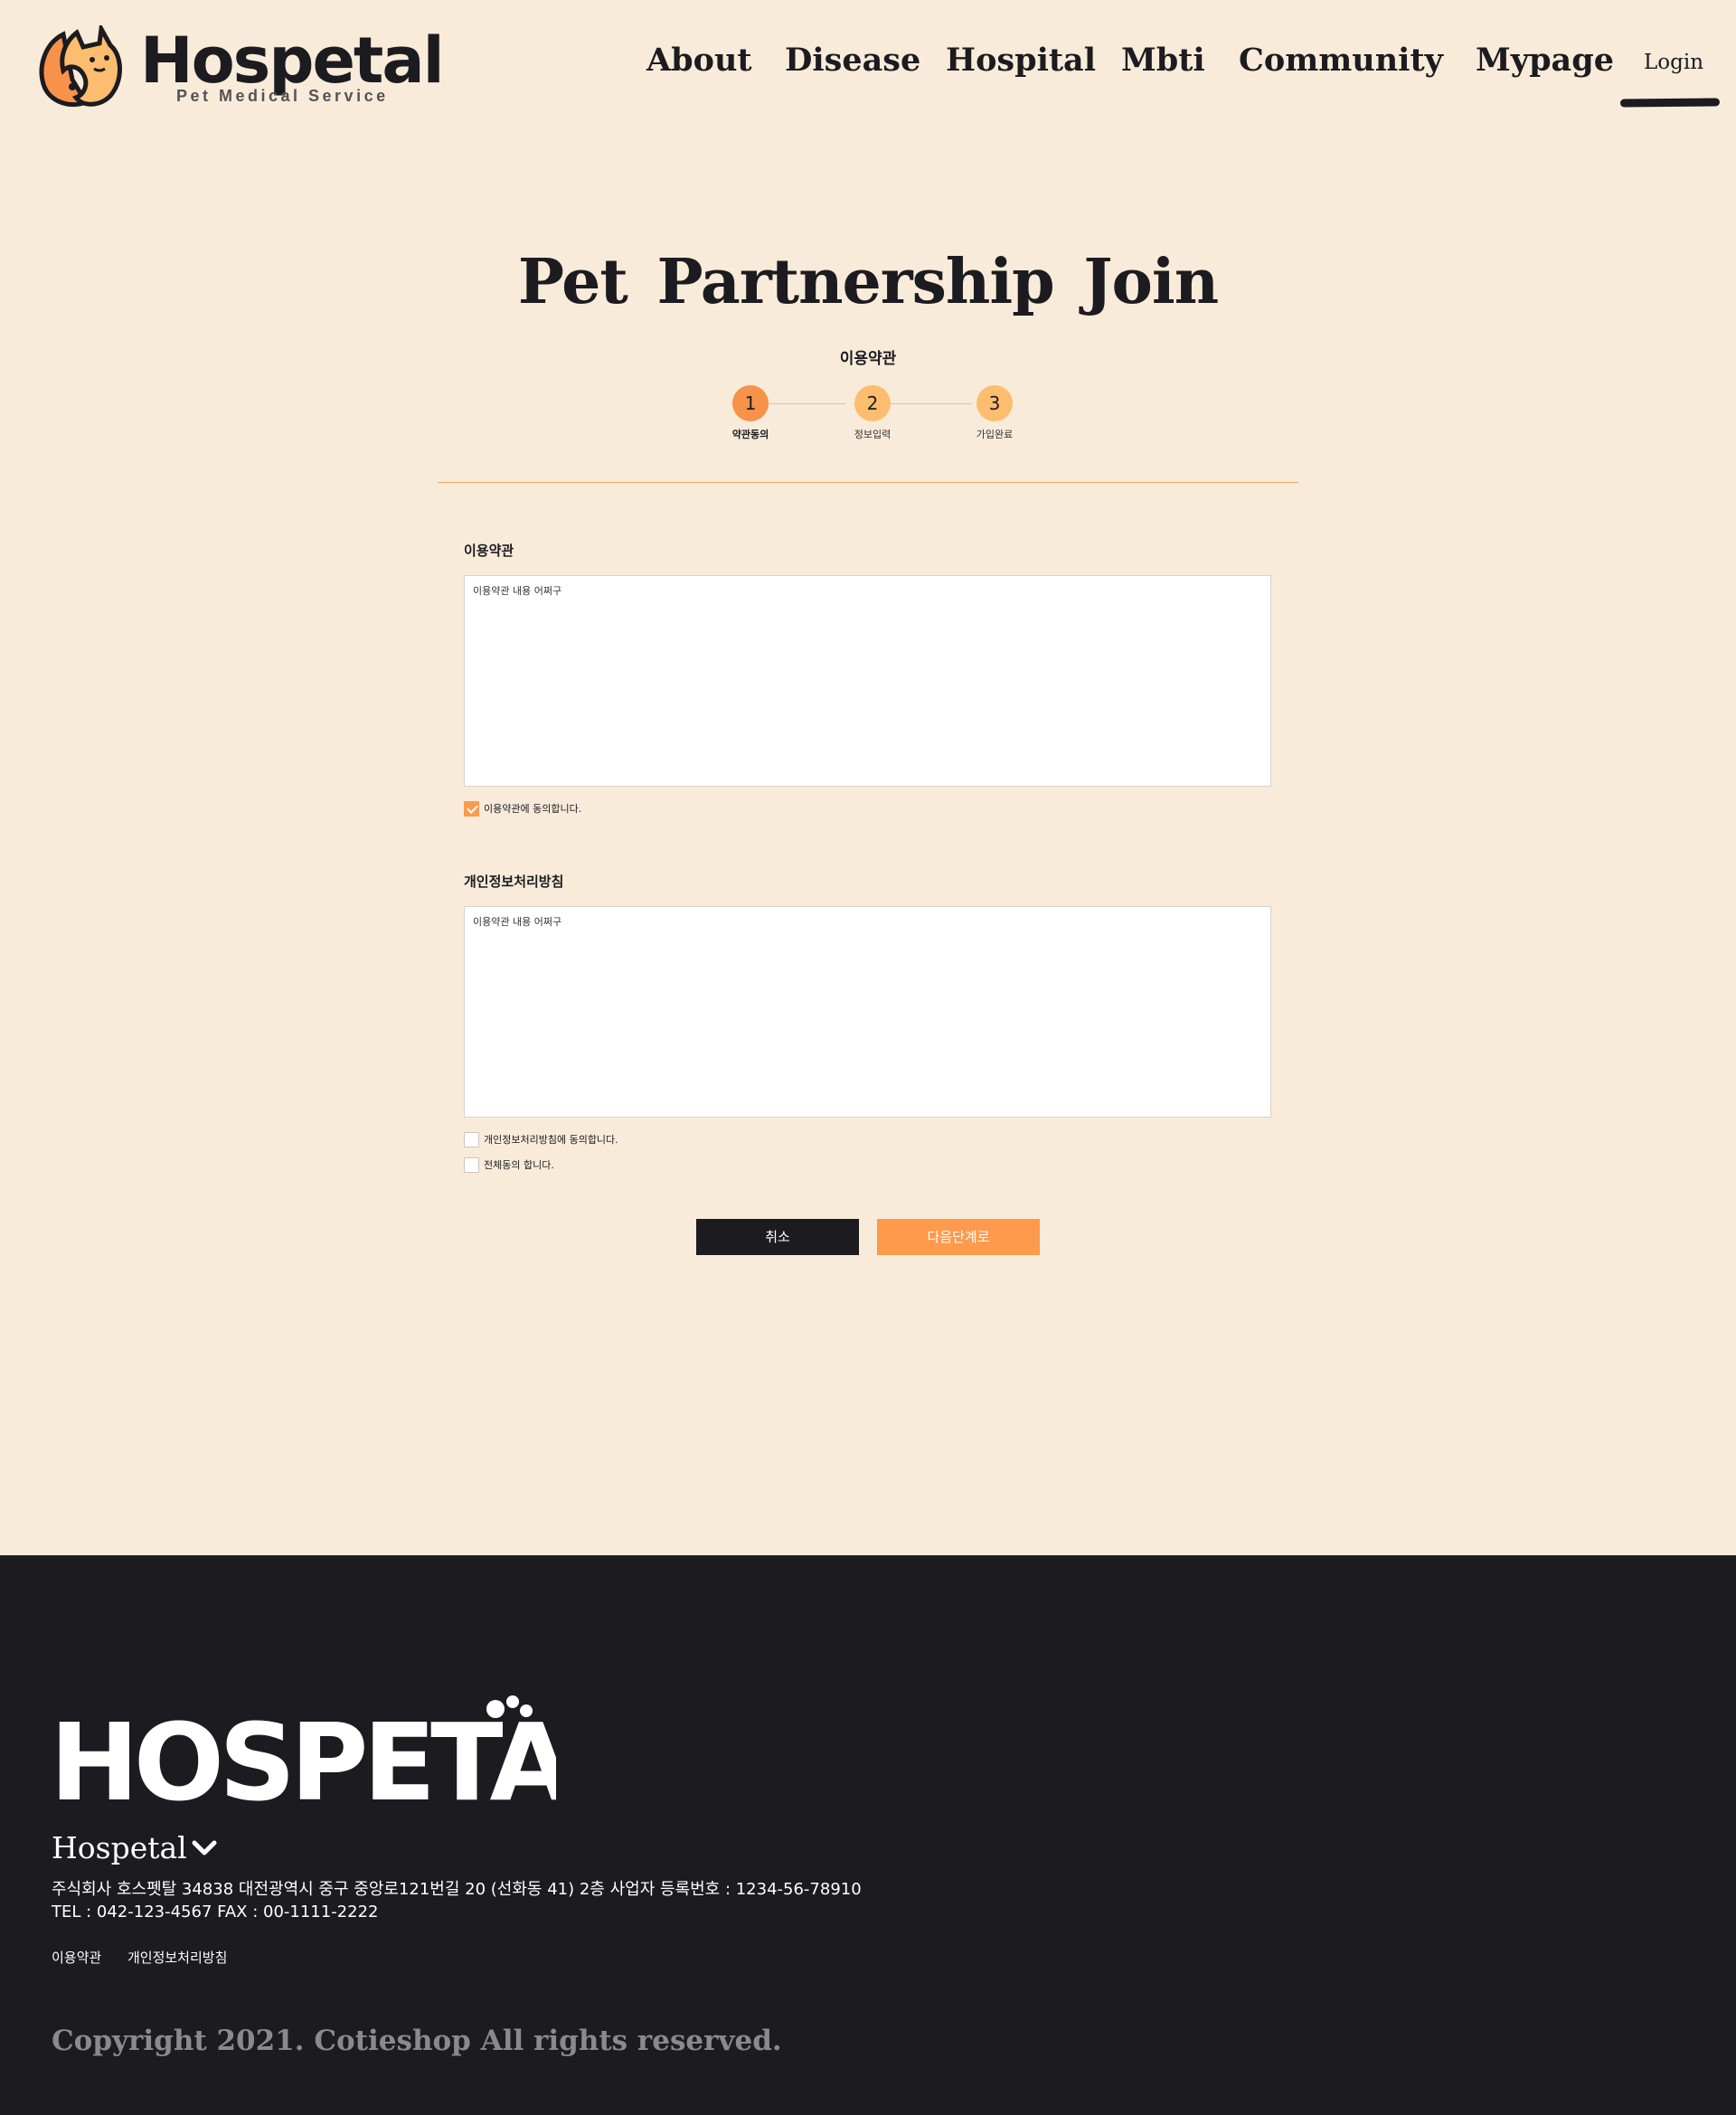 This screenshot has height=2115, width=1736. Describe the element at coordinates (1341, 60) in the screenshot. I see `nav-community: Community` at that location.